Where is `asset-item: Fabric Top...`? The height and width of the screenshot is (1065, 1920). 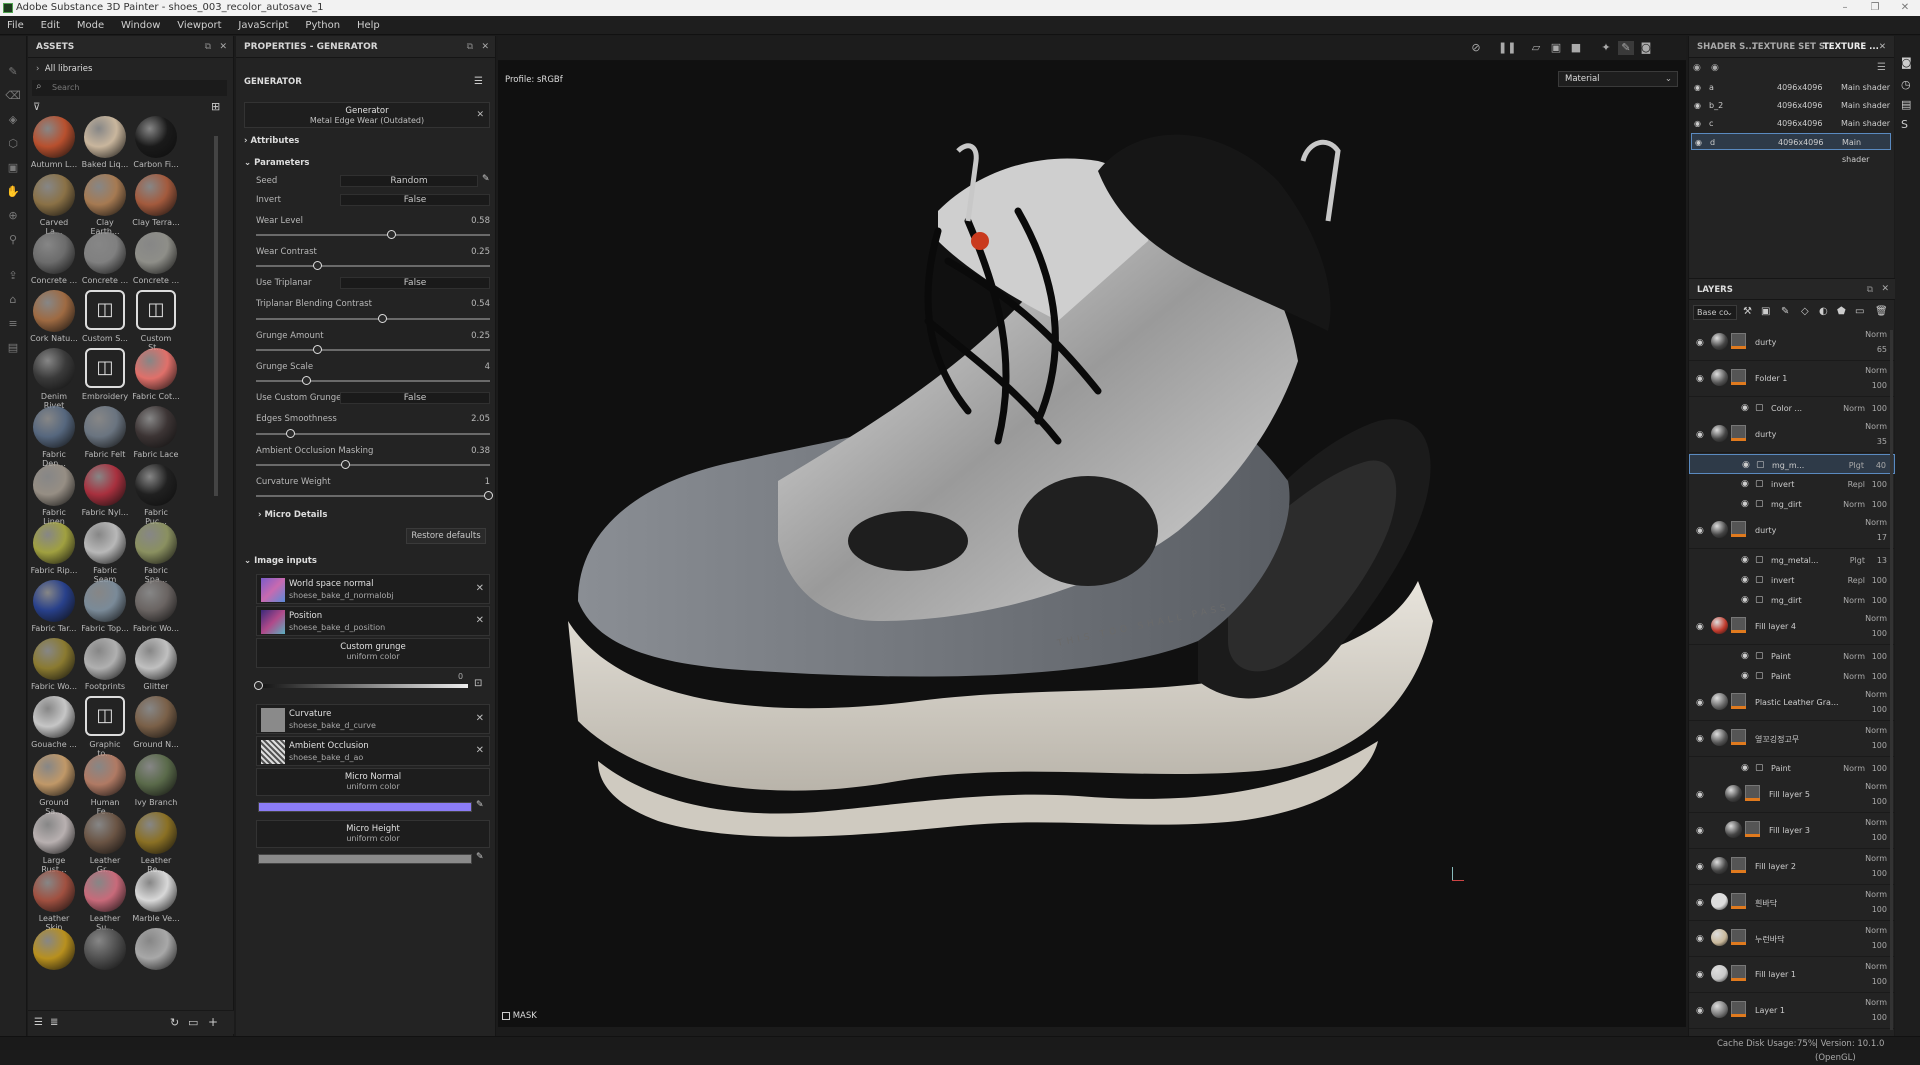 asset-item: Fabric Top... is located at coordinates (105, 606).